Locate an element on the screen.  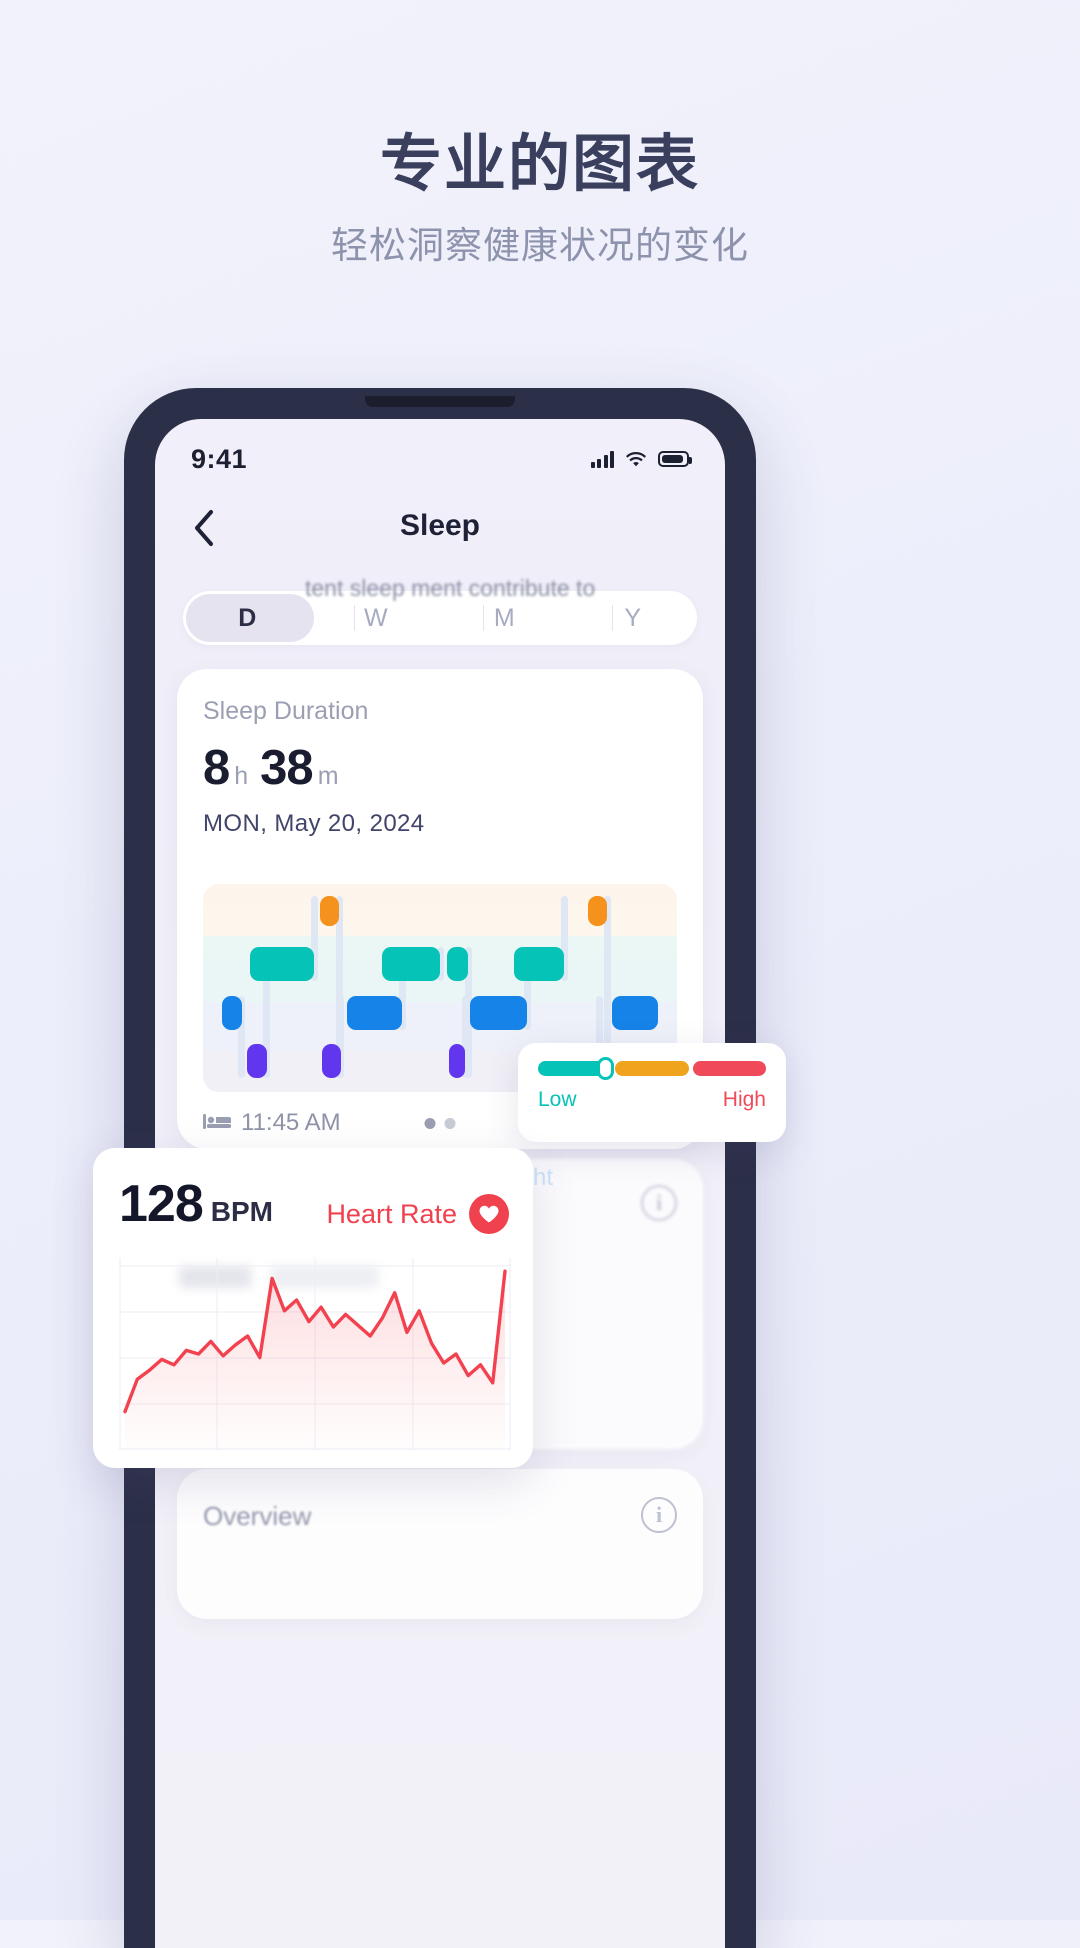
heart-rate-header: 128 BPM Heart Rate is located at coordinates (314, 1204).